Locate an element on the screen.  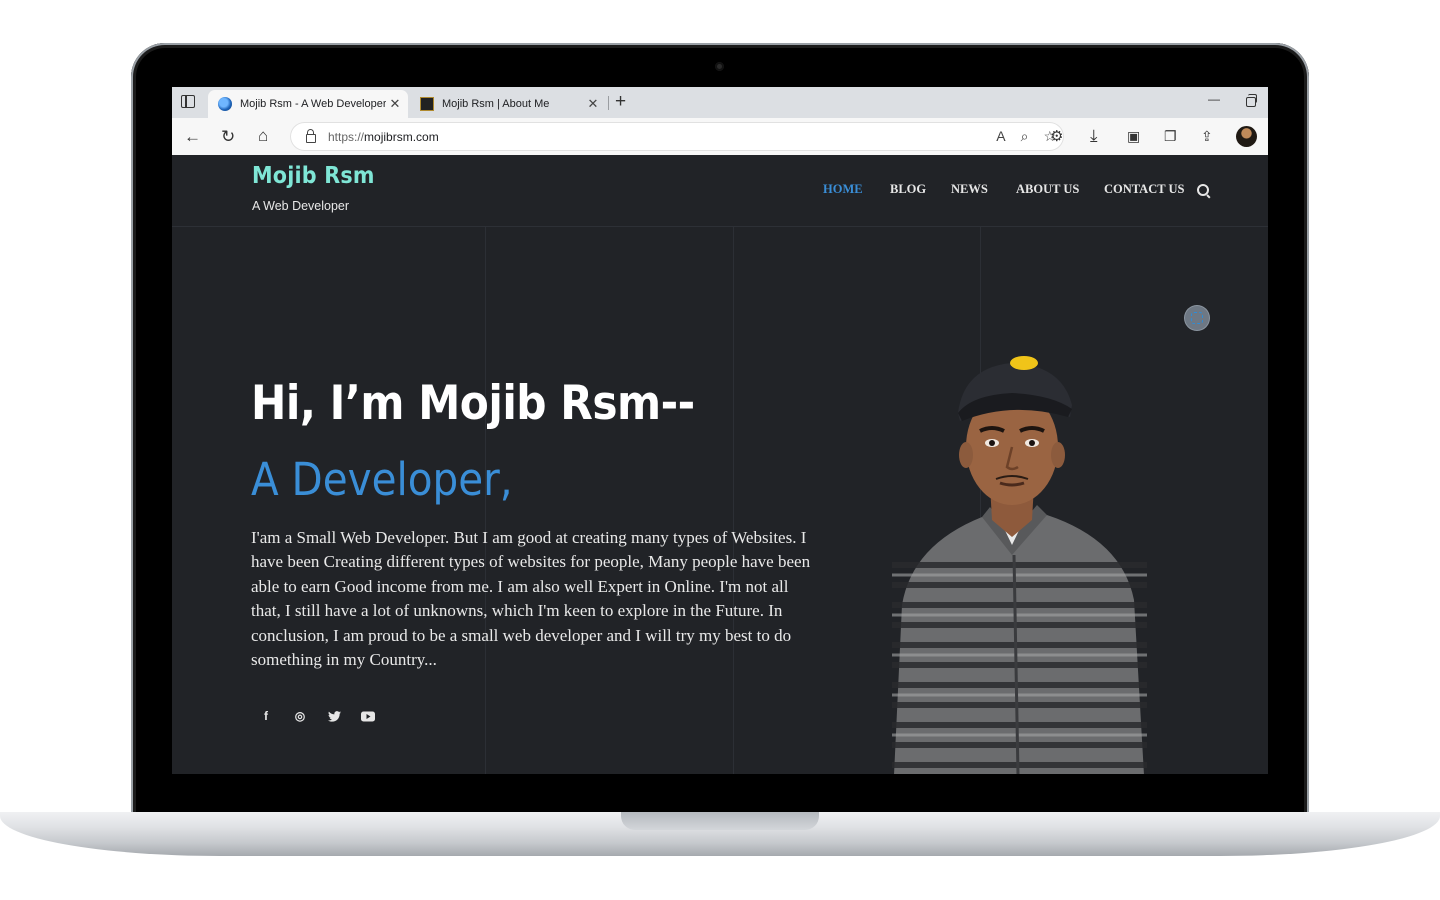
youtube-icon is located at coordinates (368, 716).